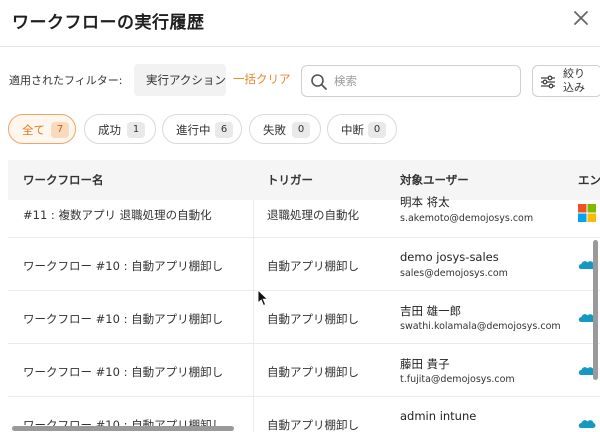 The width and height of the screenshot is (600, 432). What do you see at coordinates (574, 80) in the screenshot?
I see `narrow-down-label: 絞り込み` at bounding box center [574, 80].